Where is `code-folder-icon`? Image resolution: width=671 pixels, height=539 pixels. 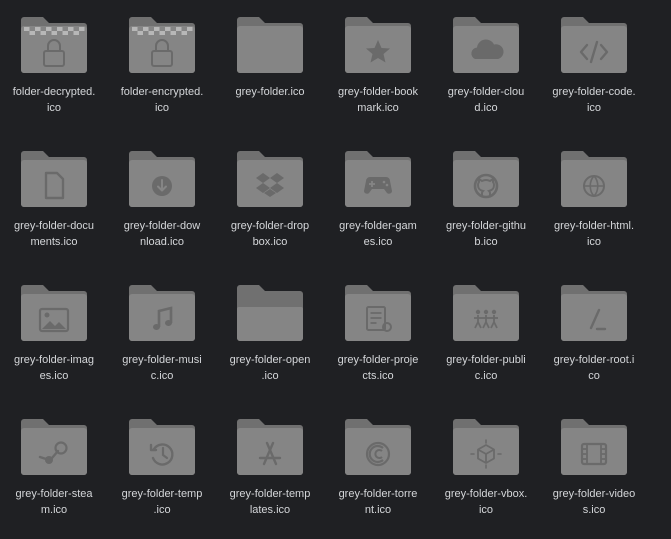
code-folder-icon is located at coordinates (594, 45).